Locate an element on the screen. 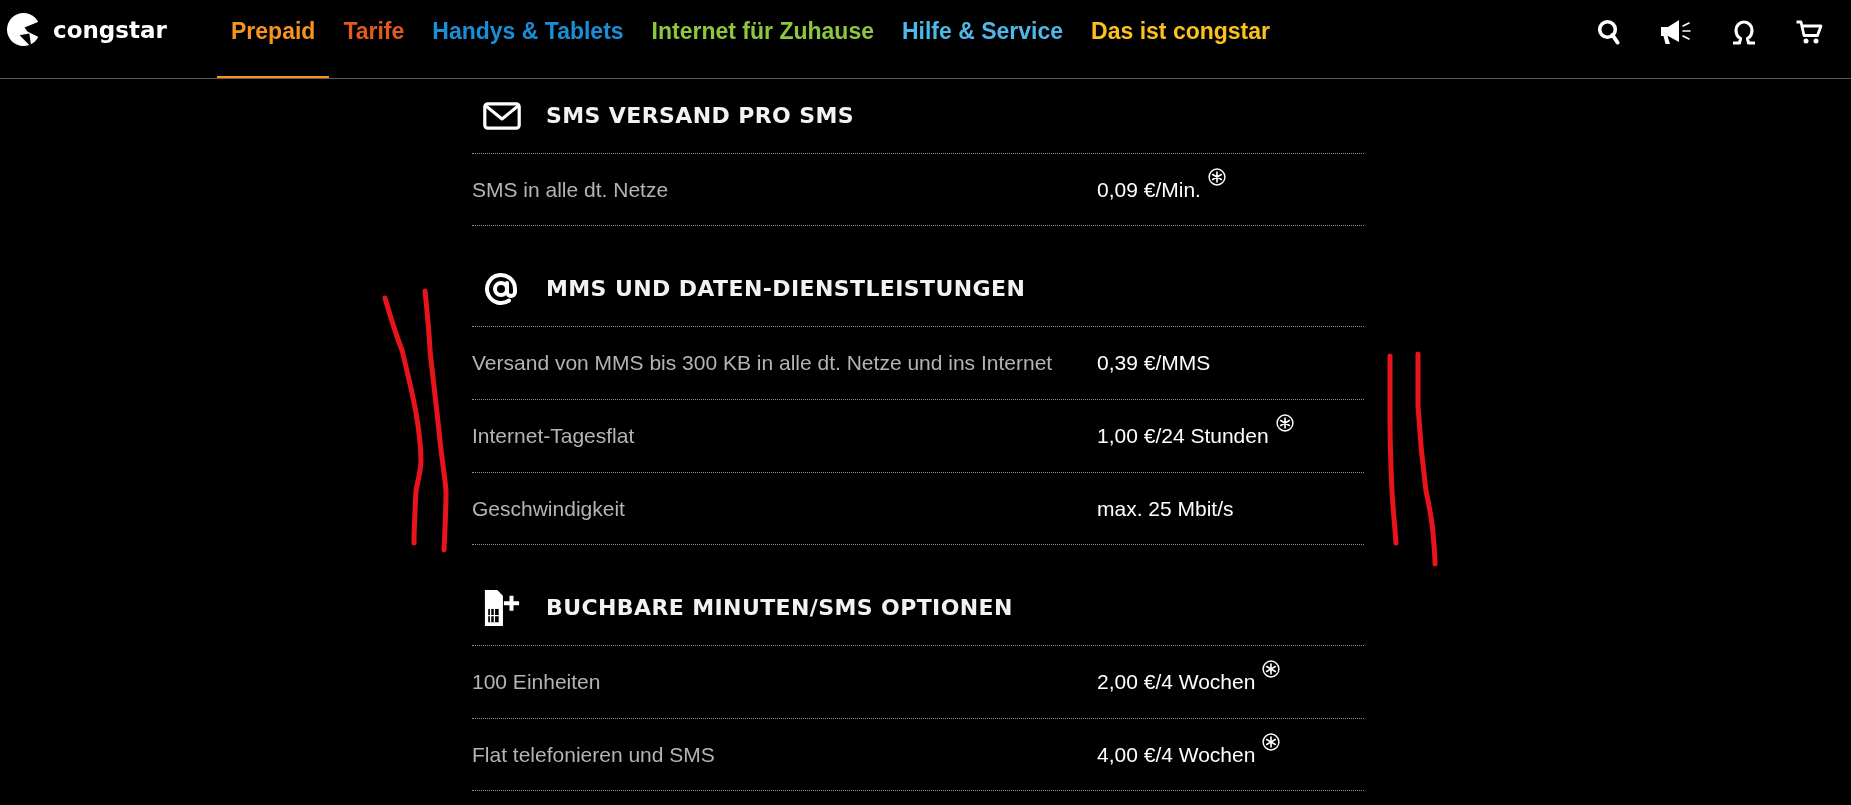 The width and height of the screenshot is (1851, 805). row-label: Internet-Tagesflat is located at coordinates (554, 436).